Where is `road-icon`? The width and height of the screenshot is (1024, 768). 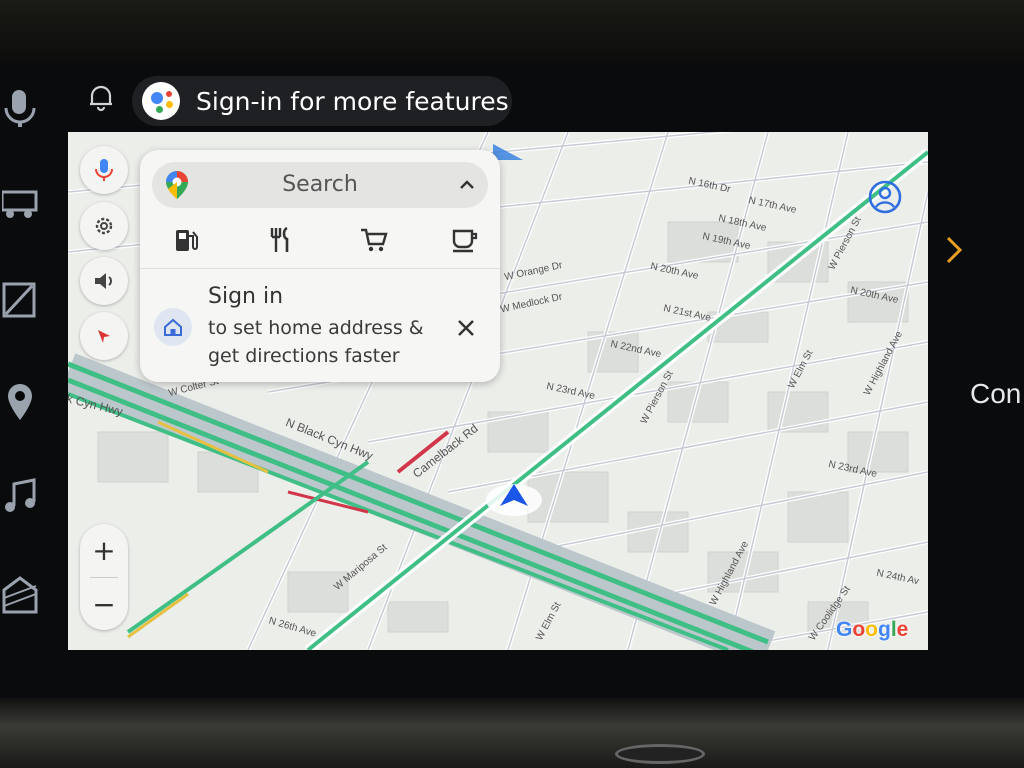 road-icon is located at coordinates (20, 300).